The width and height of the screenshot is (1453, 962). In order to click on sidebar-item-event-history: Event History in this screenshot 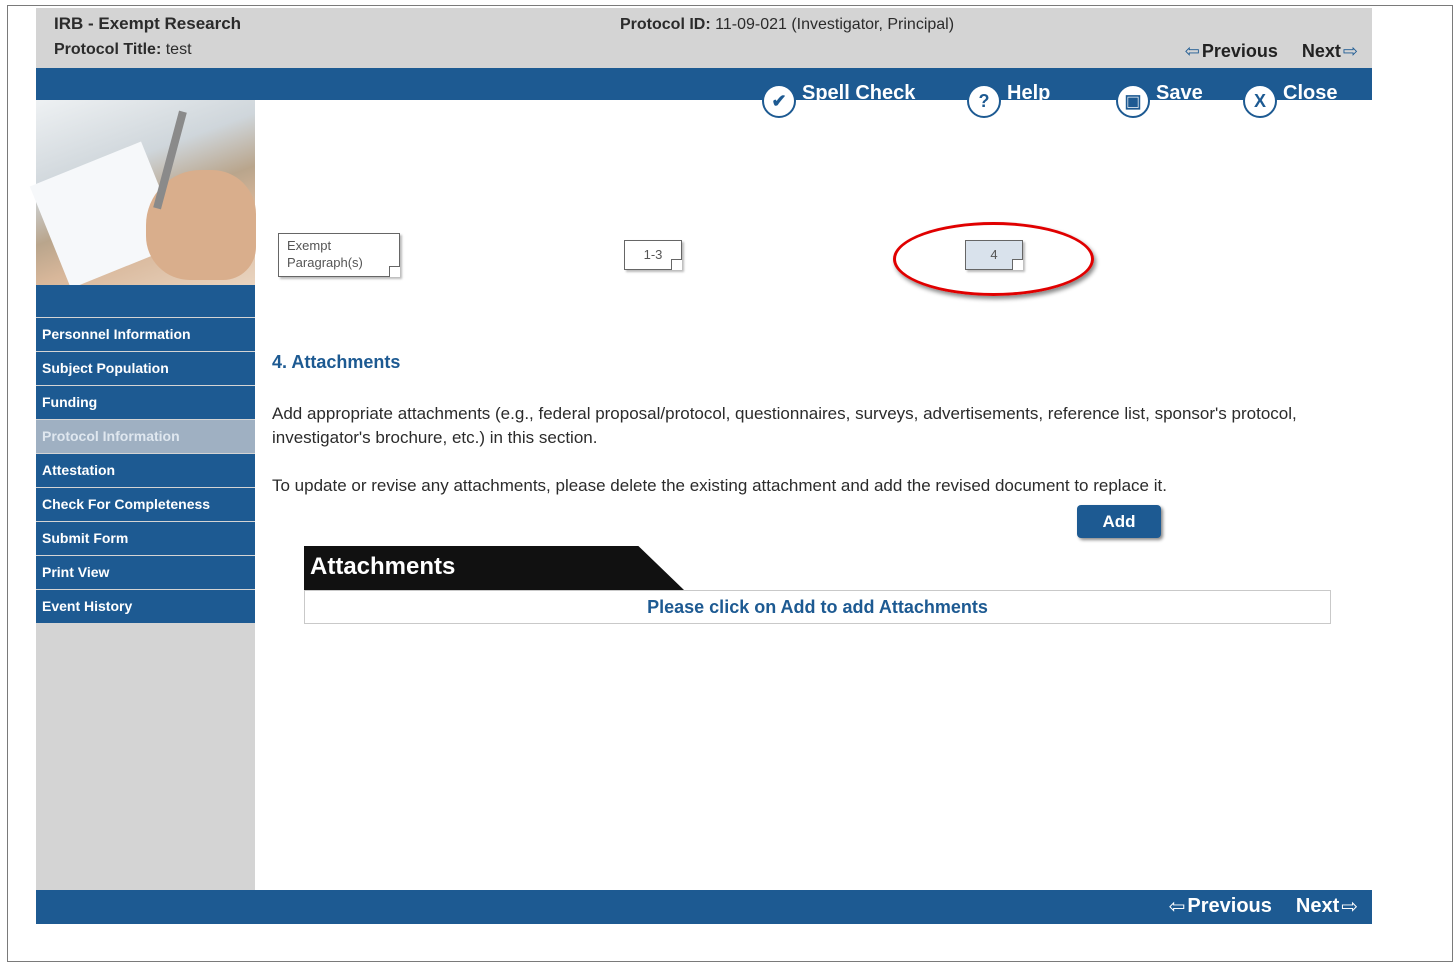, I will do `click(145, 606)`.